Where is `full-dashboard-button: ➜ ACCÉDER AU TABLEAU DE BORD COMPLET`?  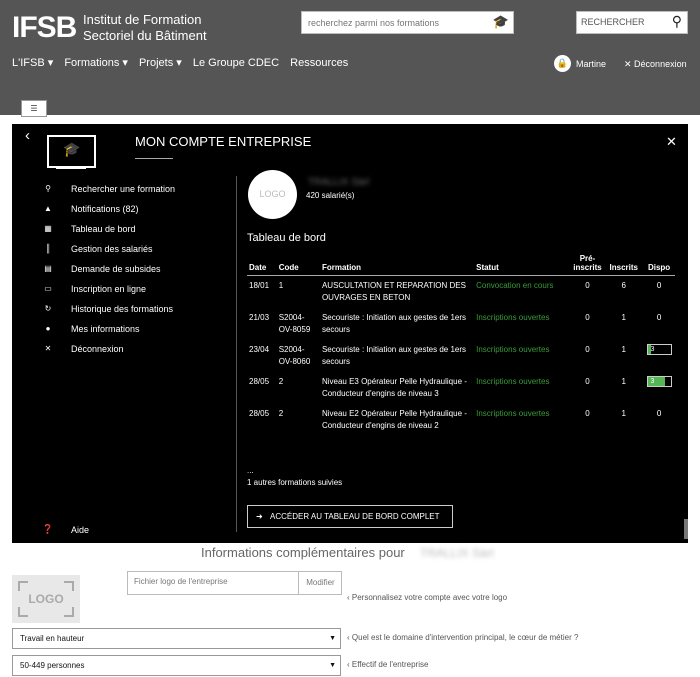 full-dashboard-button: ➜ ACCÉDER AU TABLEAU DE BORD COMPLET is located at coordinates (350, 516).